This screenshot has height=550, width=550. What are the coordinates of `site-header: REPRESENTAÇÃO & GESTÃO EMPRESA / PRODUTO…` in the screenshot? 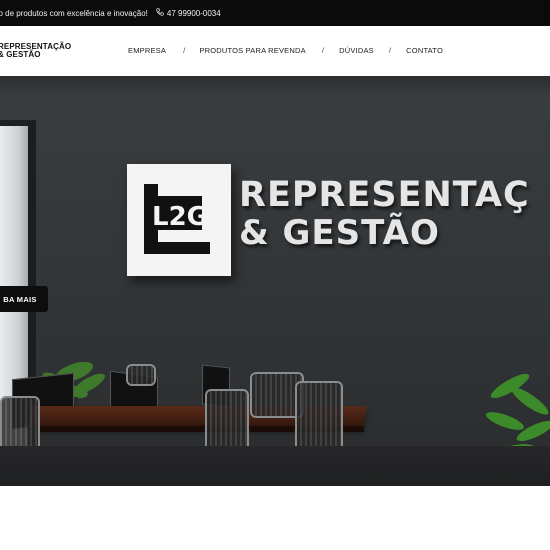 It's located at (275, 51).